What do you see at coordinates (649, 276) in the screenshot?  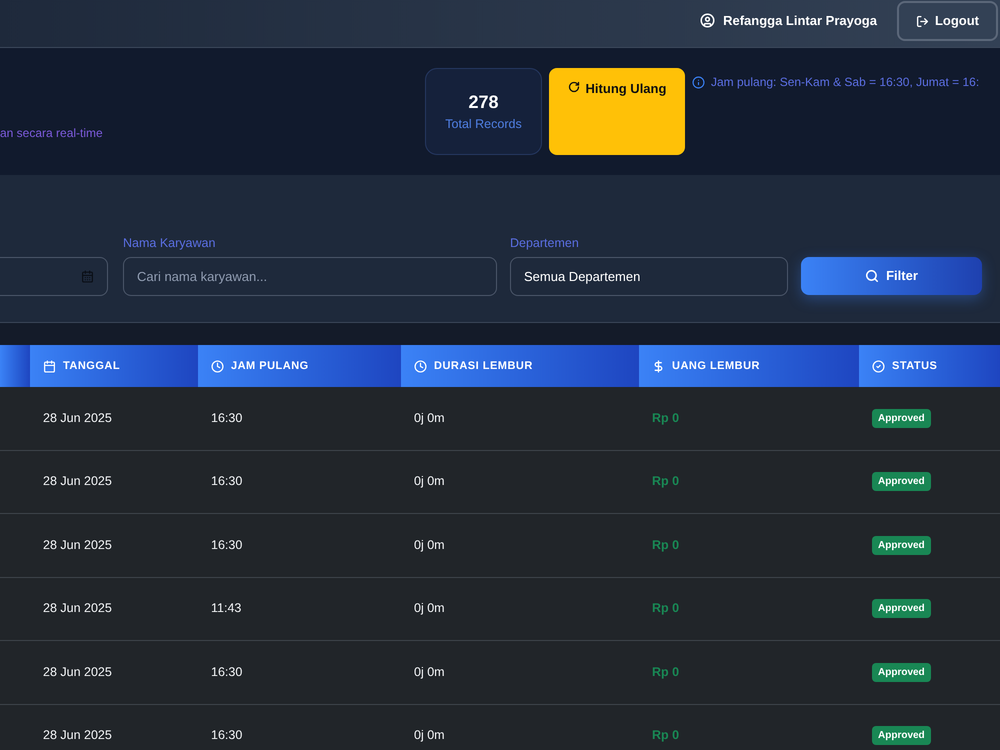 I see `select-field: Semua Departemen` at bounding box center [649, 276].